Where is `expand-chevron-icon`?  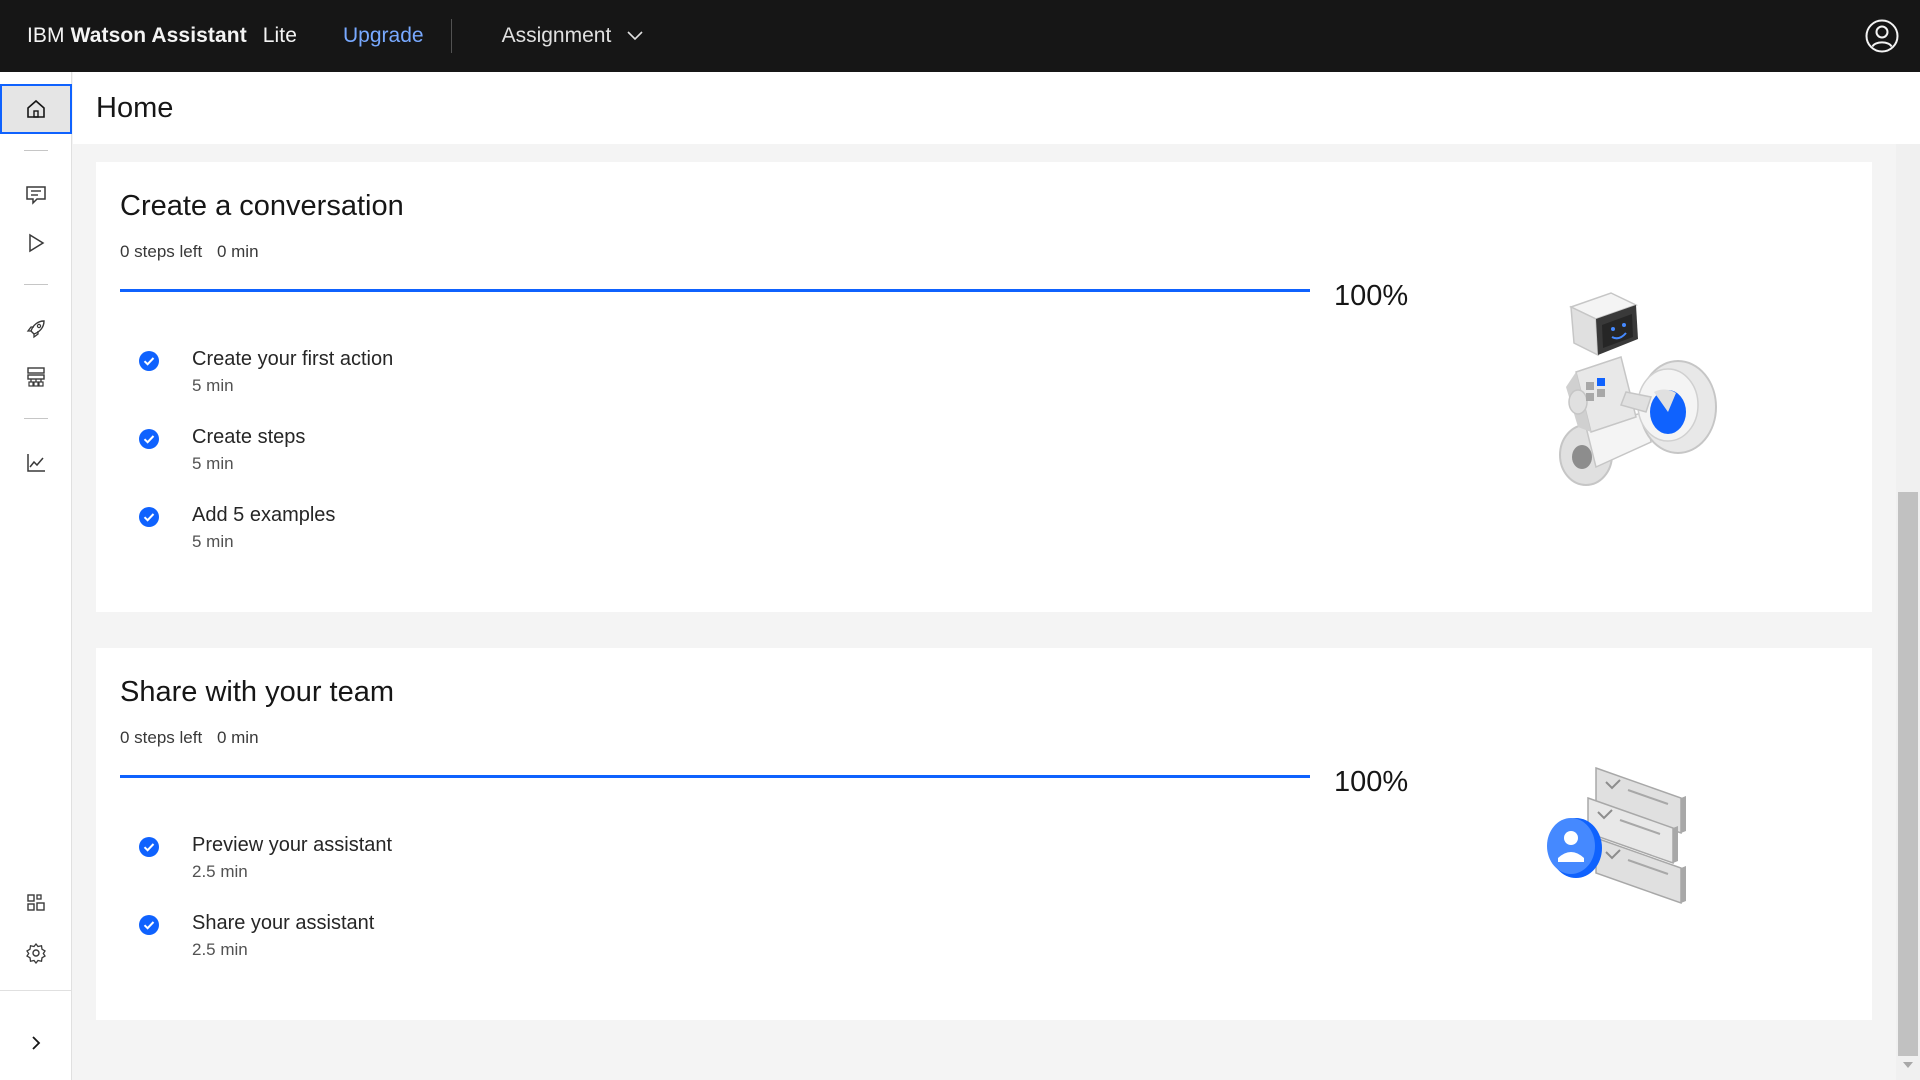
expand-chevron-icon is located at coordinates (36, 1043).